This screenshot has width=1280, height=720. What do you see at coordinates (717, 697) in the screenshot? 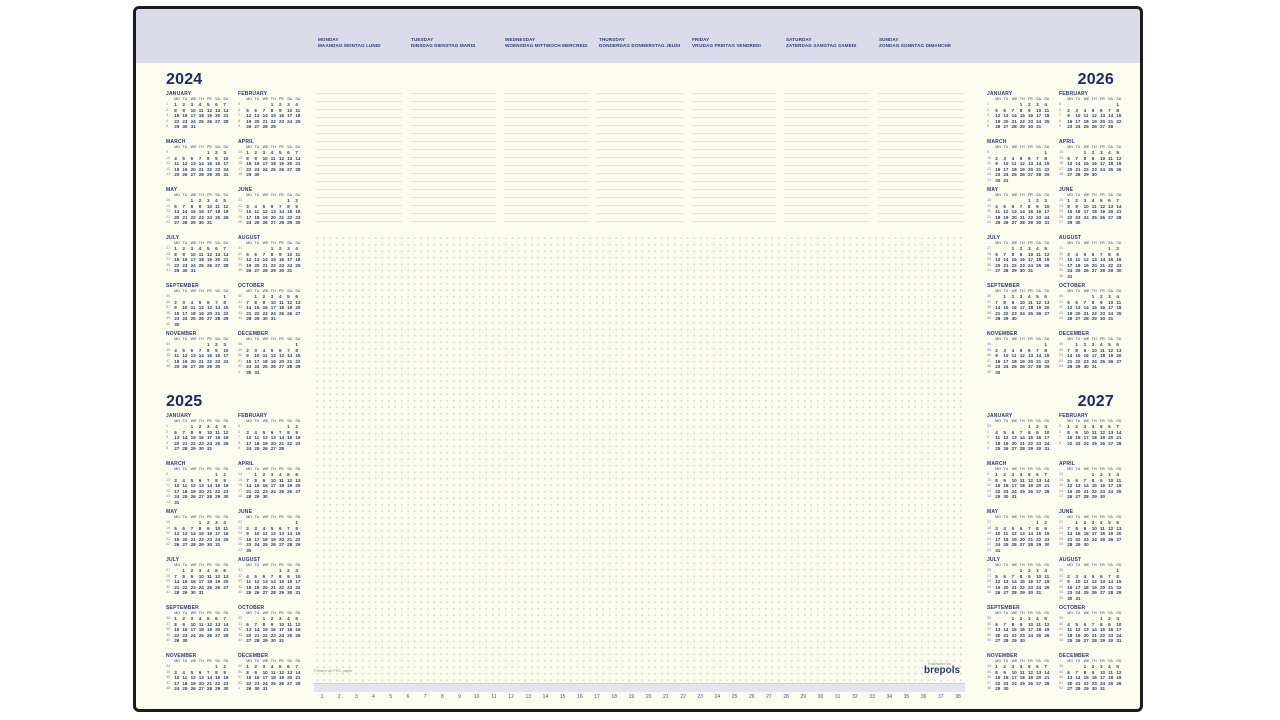
I see `ruler-number: 24` at bounding box center [717, 697].